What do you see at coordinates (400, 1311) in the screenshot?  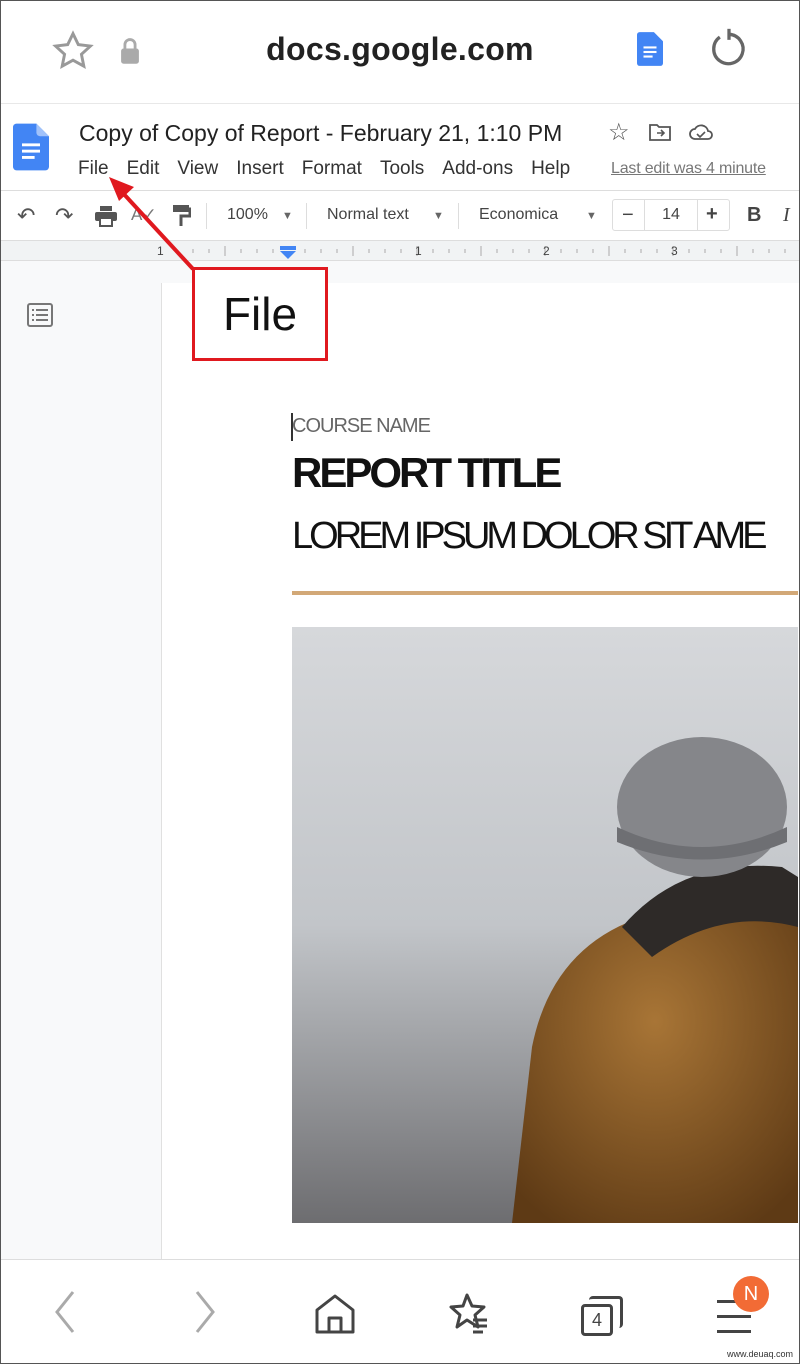 I see `browser-bottom-bar: 4 N www.deuaq.com` at bounding box center [400, 1311].